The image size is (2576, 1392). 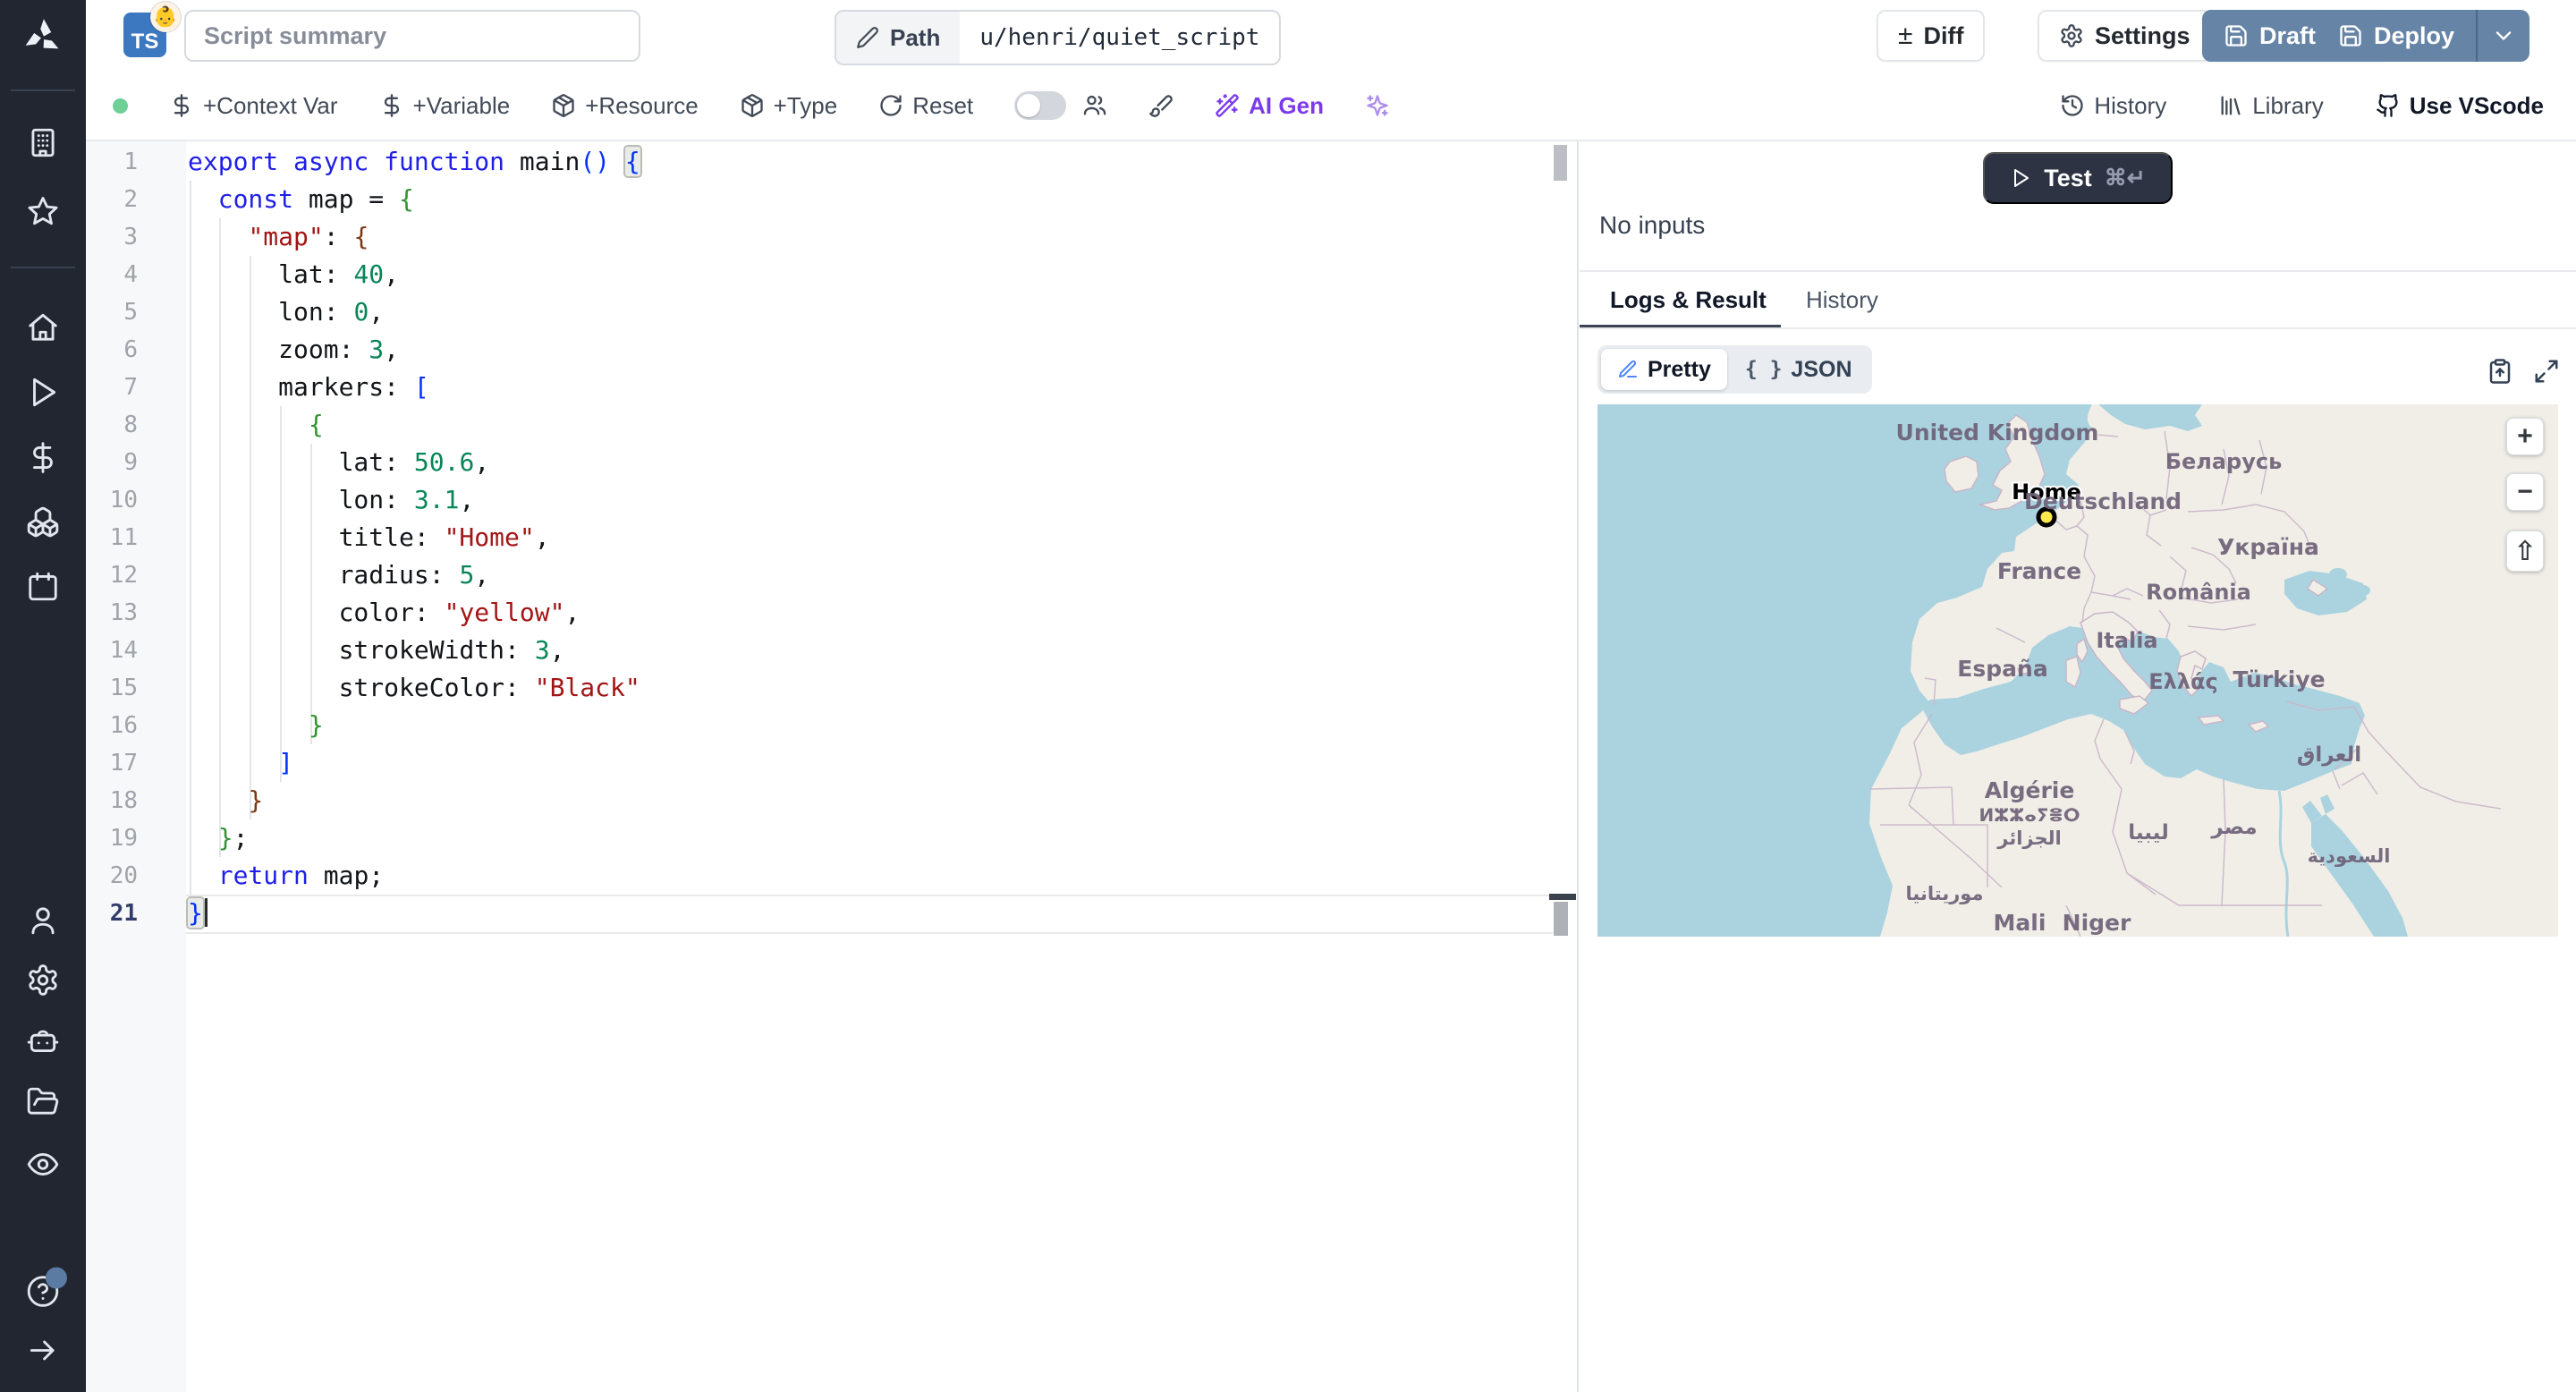 What do you see at coordinates (831, 425) in the screenshot?
I see `code-line: 8 {` at bounding box center [831, 425].